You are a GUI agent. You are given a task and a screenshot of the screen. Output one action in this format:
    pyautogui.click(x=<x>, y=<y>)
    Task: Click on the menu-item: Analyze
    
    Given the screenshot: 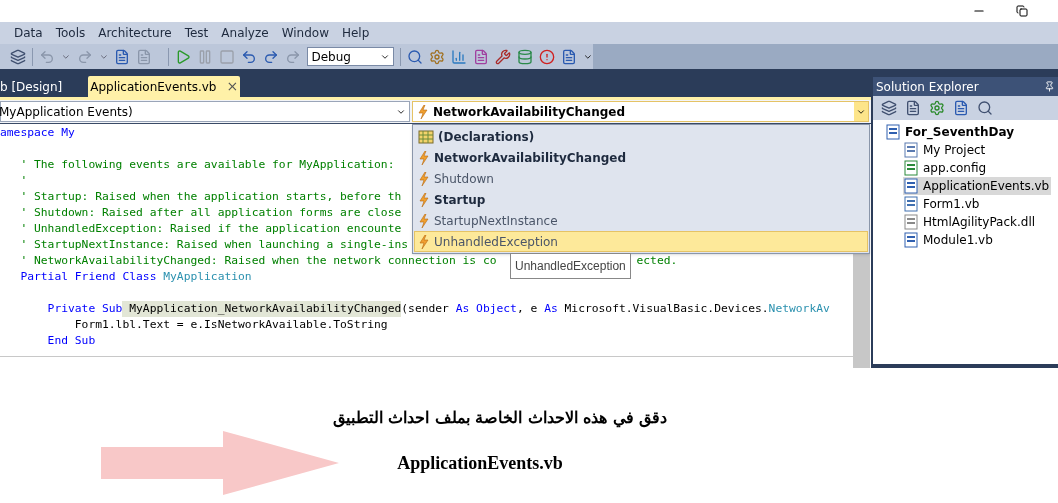 What is the action you would take?
    pyautogui.click(x=245, y=33)
    